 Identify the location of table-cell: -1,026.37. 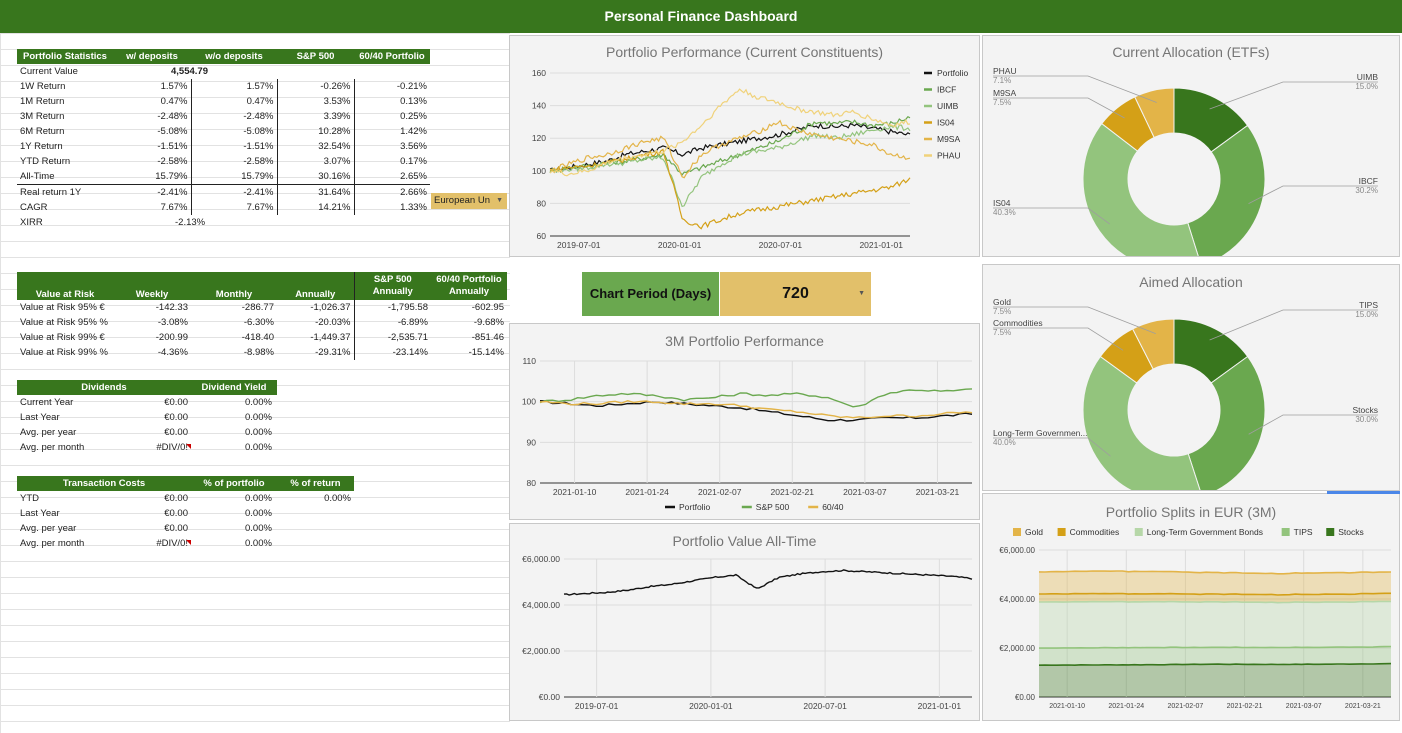
(315, 307).